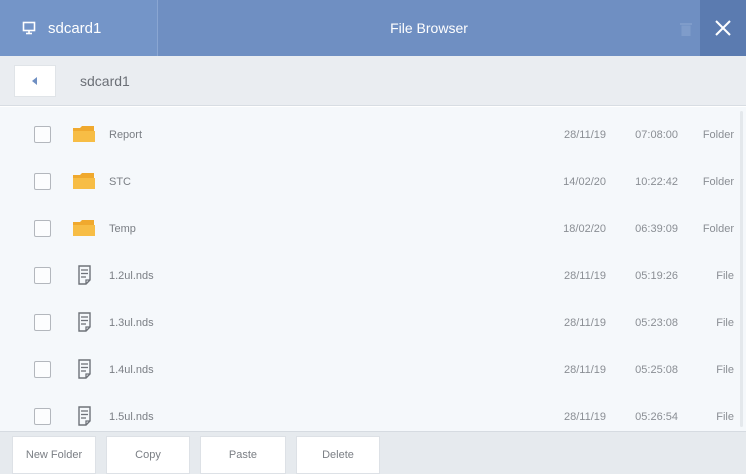 Image resolution: width=746 pixels, height=474 pixels. I want to click on file-time: 05:19:26, so click(656, 275).